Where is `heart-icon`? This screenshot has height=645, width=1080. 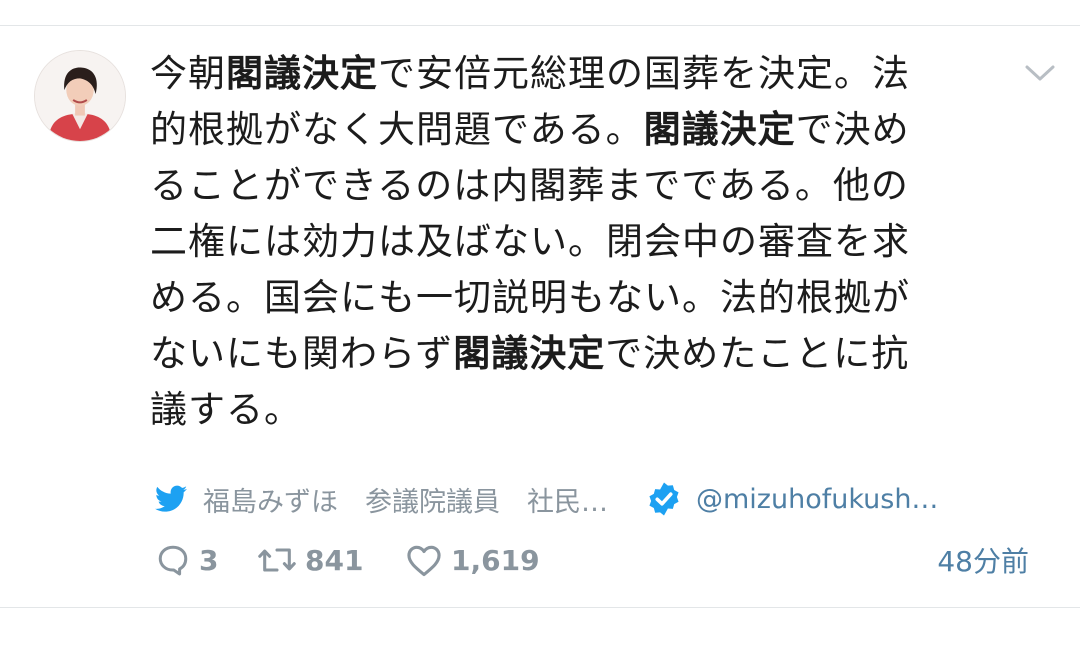
heart-icon is located at coordinates (424, 561).